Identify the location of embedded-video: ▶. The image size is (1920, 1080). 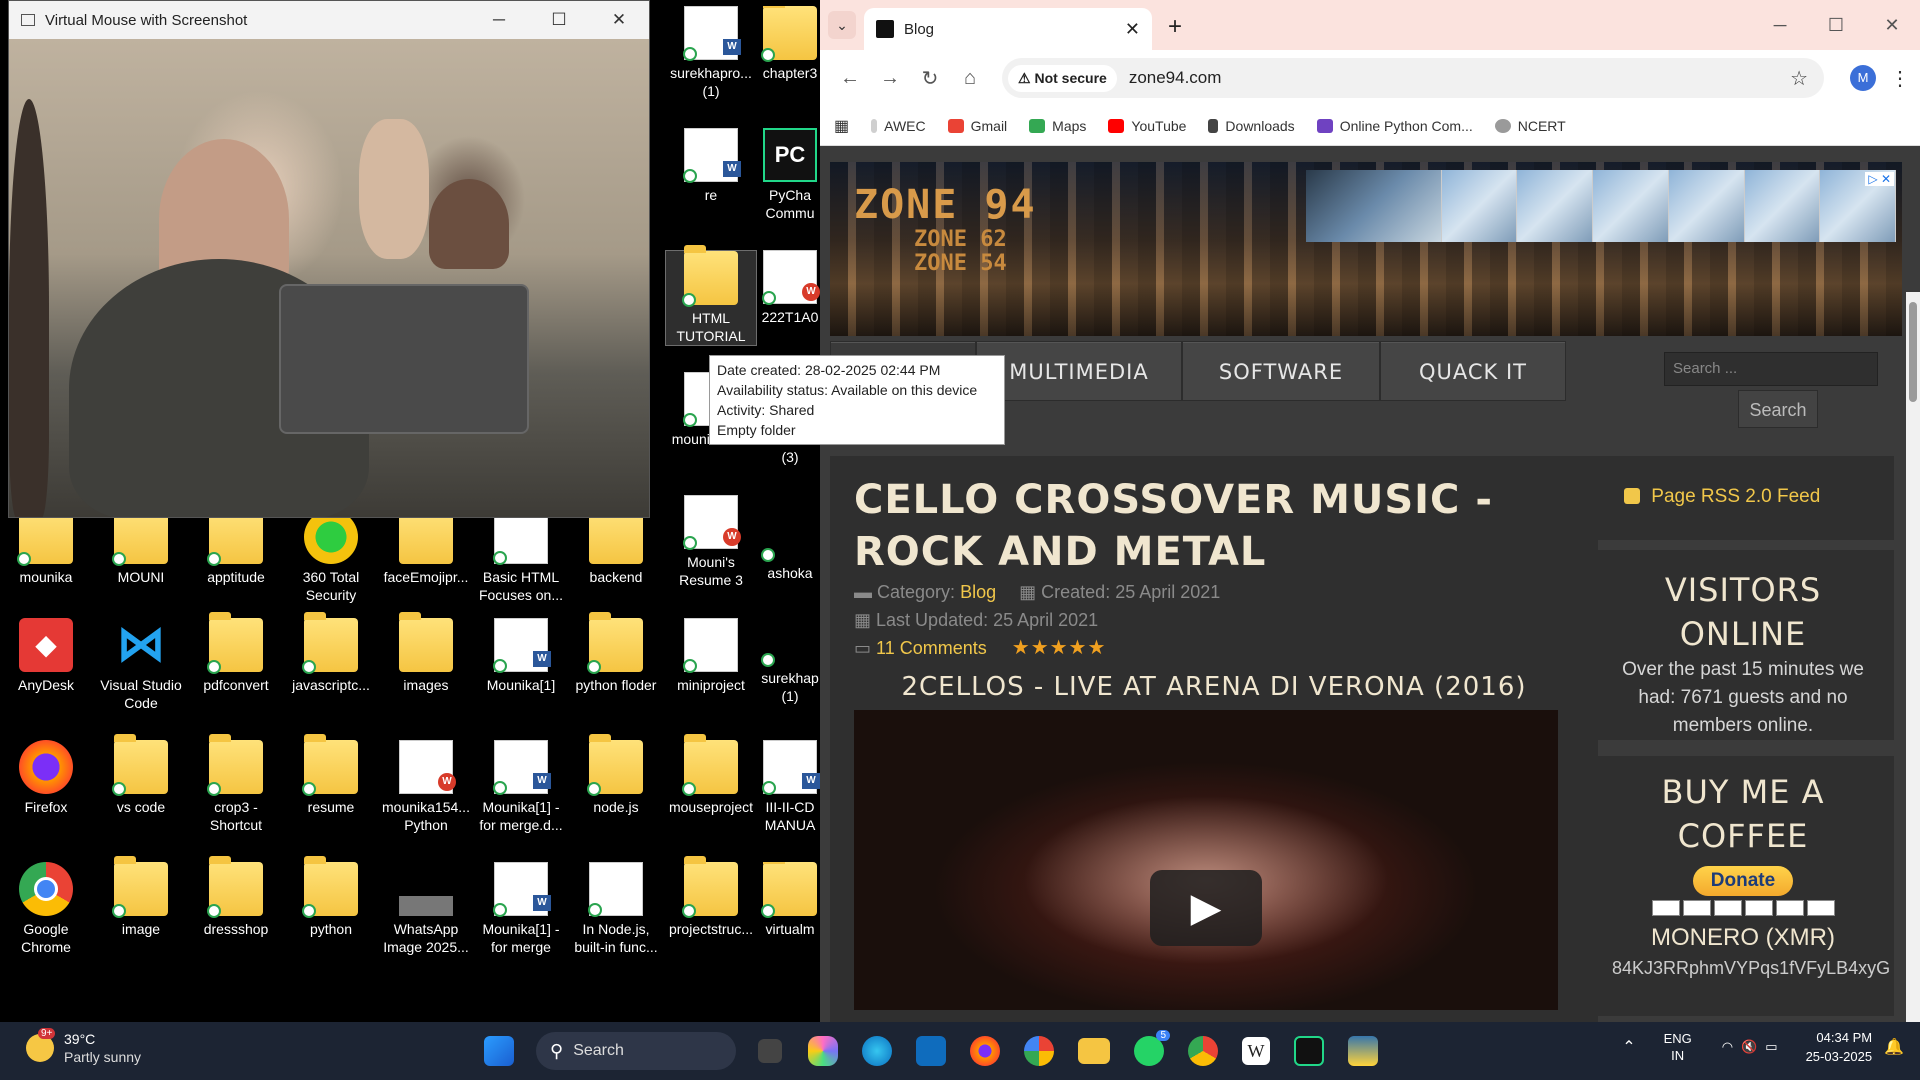
(1206, 860).